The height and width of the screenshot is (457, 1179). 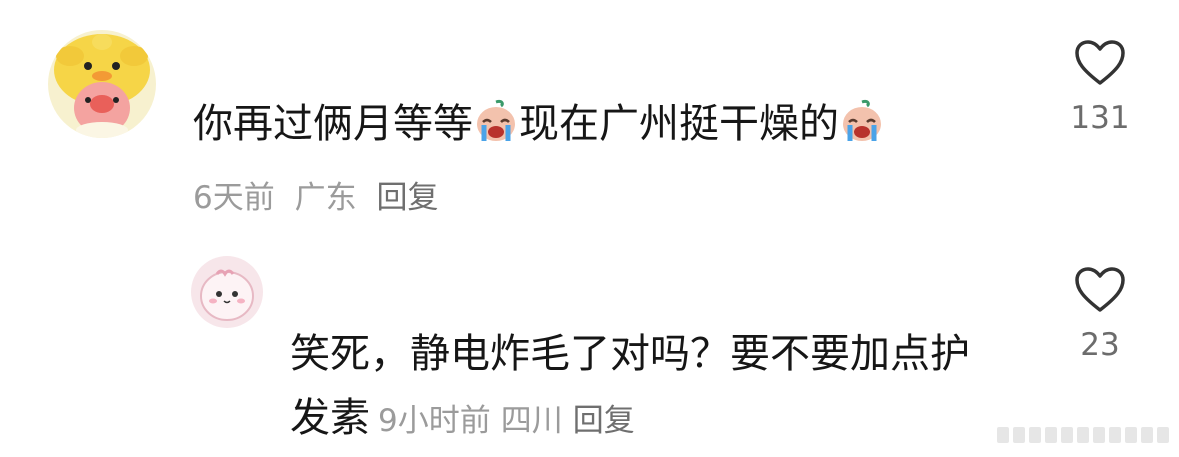 What do you see at coordinates (325, 198) in the screenshot?
I see `comment-location: 广东` at bounding box center [325, 198].